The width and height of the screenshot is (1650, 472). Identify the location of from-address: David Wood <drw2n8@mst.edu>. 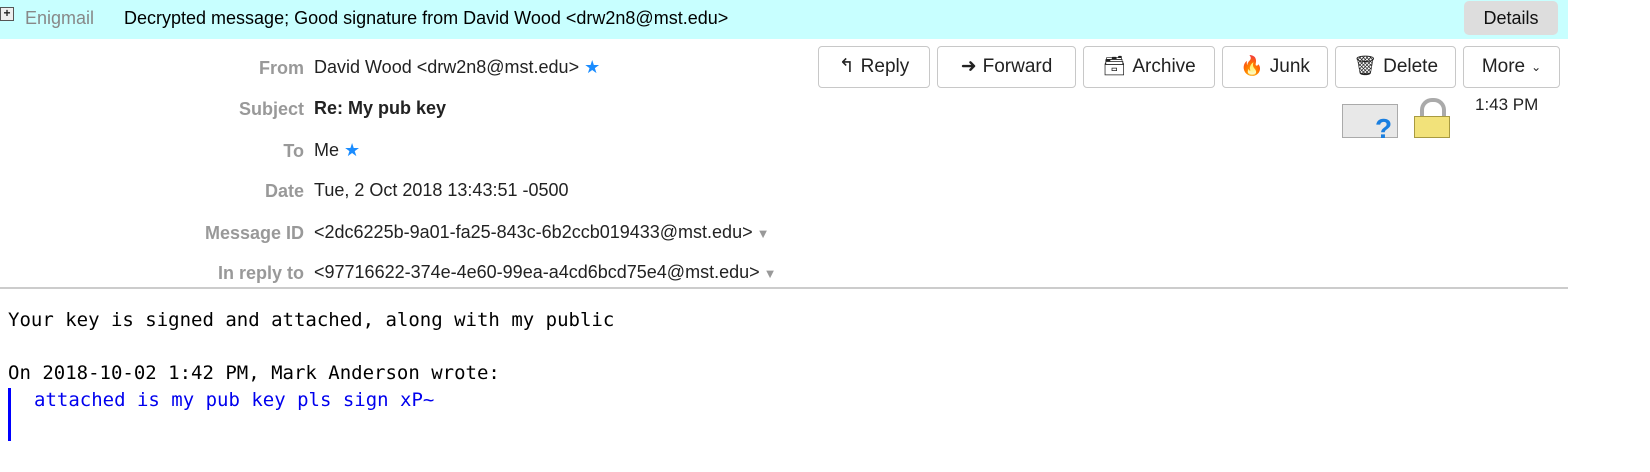
(446, 67).